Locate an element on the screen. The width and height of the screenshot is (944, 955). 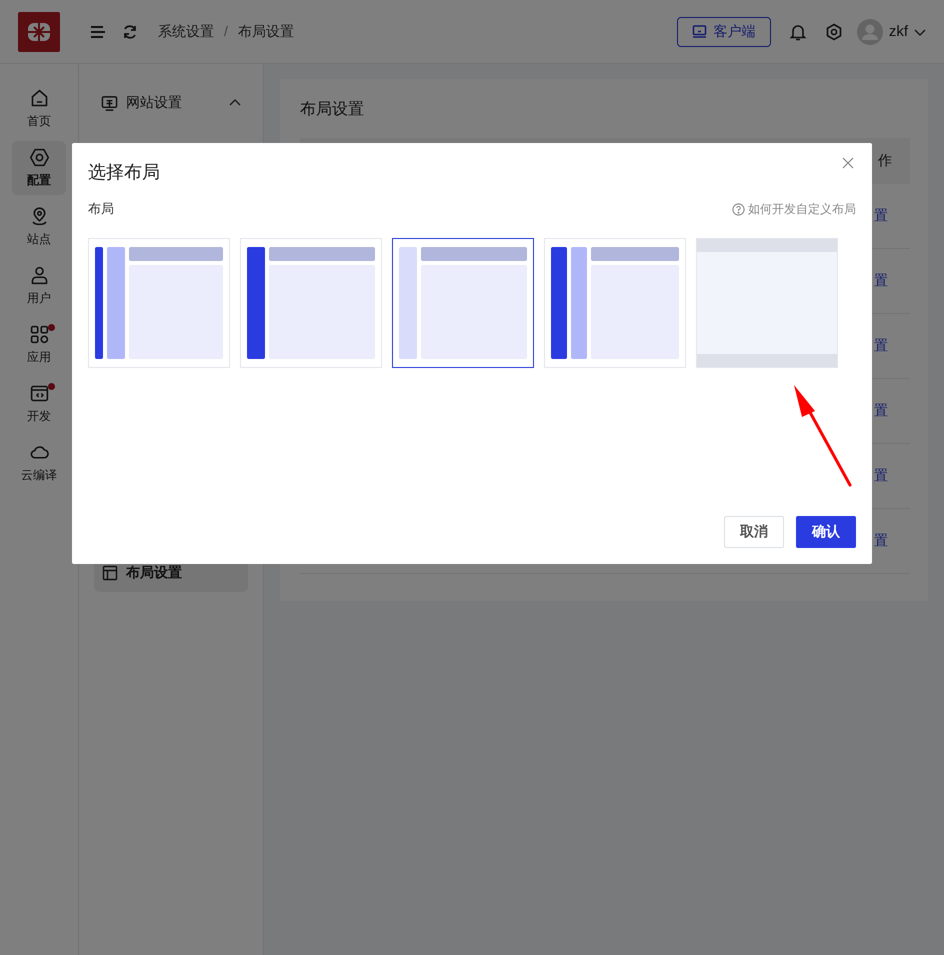
nav-item: 云编译 is located at coordinates (39, 463).